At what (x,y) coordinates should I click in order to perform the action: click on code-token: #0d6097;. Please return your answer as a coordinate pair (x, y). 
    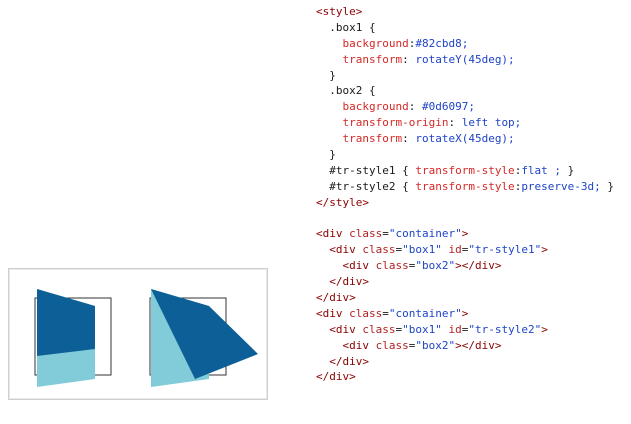
    Looking at the image, I should click on (448, 107).